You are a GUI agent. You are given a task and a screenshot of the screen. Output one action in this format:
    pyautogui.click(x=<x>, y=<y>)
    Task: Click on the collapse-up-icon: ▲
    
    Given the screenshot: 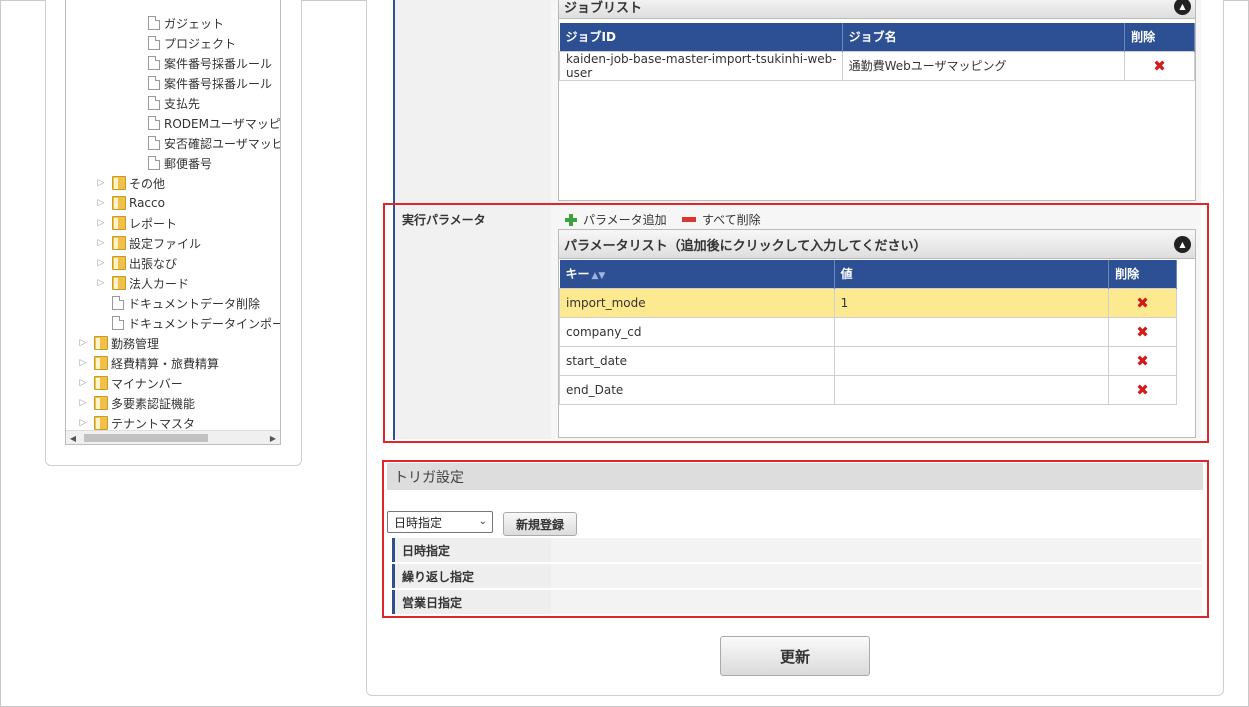 What is the action you would take?
    pyautogui.click(x=1182, y=7)
    